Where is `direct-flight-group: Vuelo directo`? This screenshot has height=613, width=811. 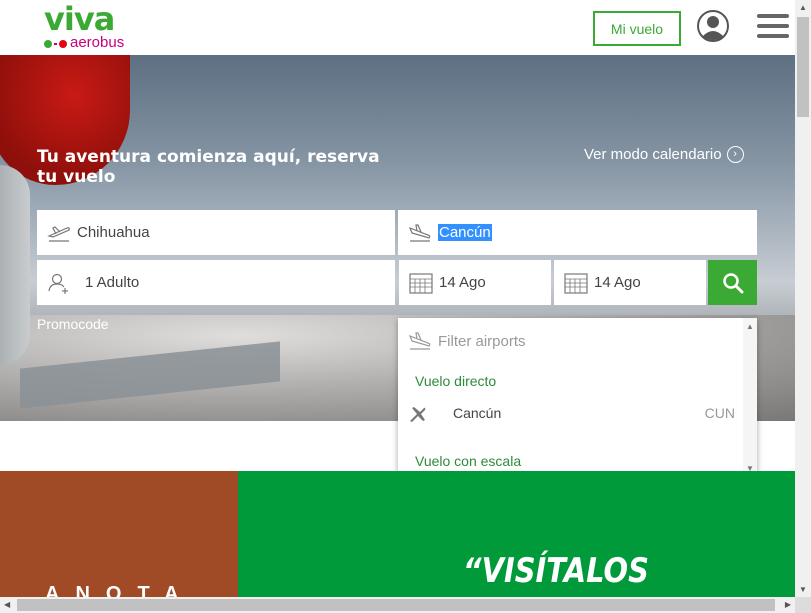
direct-flight-group: Vuelo directo is located at coordinates (456, 381).